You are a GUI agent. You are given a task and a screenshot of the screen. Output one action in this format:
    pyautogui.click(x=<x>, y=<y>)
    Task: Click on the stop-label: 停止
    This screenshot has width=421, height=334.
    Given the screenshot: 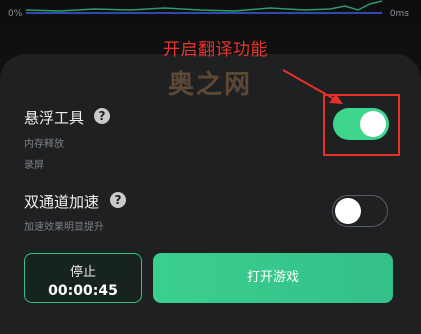 What is the action you would take?
    pyautogui.click(x=82, y=272)
    